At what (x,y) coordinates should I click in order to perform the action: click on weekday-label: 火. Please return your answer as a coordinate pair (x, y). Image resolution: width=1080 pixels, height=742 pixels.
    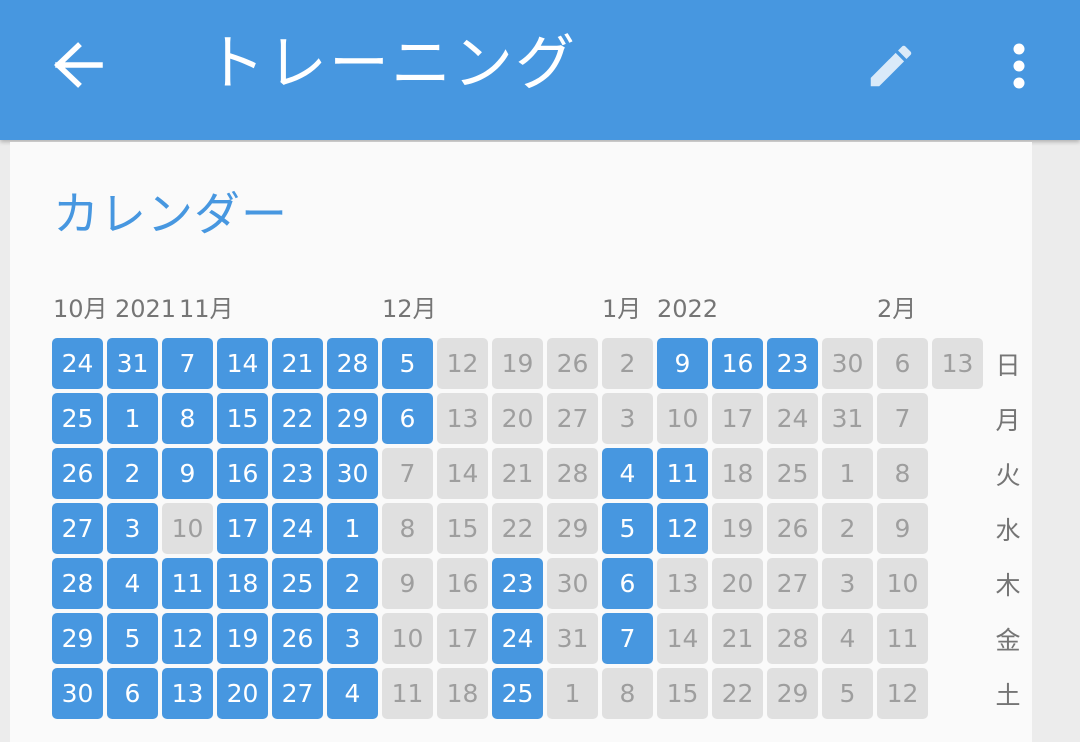
    Looking at the image, I should click on (1008, 475).